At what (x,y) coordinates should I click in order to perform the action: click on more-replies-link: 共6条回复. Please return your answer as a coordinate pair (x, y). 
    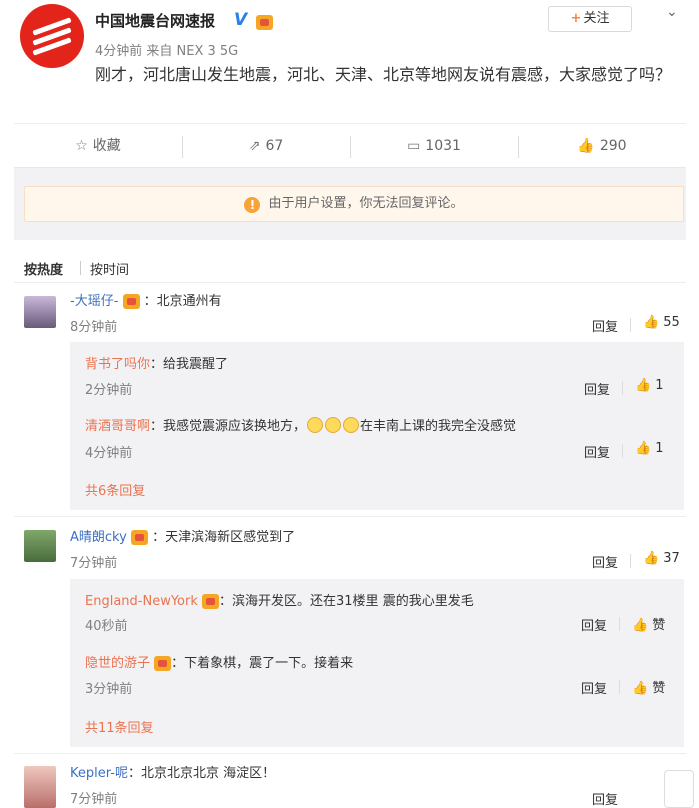
    Looking at the image, I should click on (115, 489).